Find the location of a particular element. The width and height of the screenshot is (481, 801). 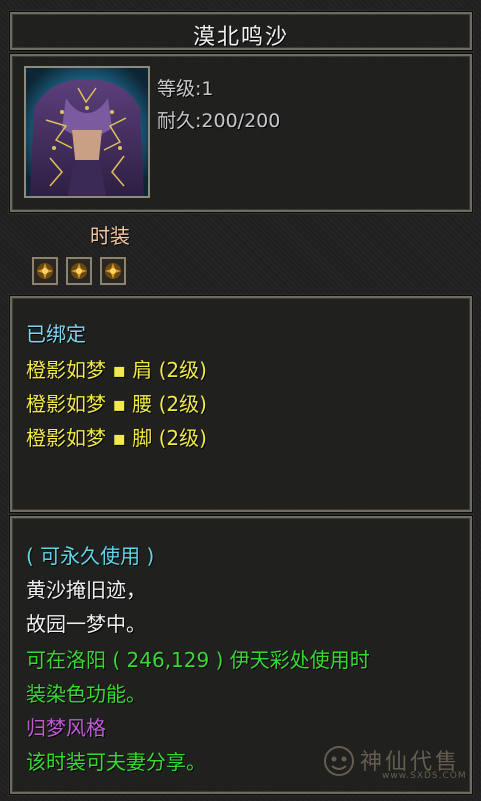

item-name: 漠北鸣沙 is located at coordinates (240, 37).